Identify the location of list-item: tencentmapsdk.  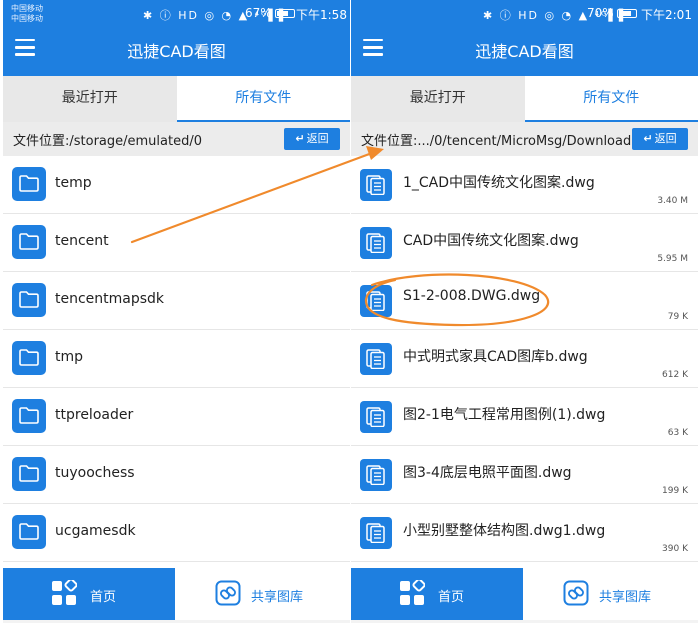
(176, 301).